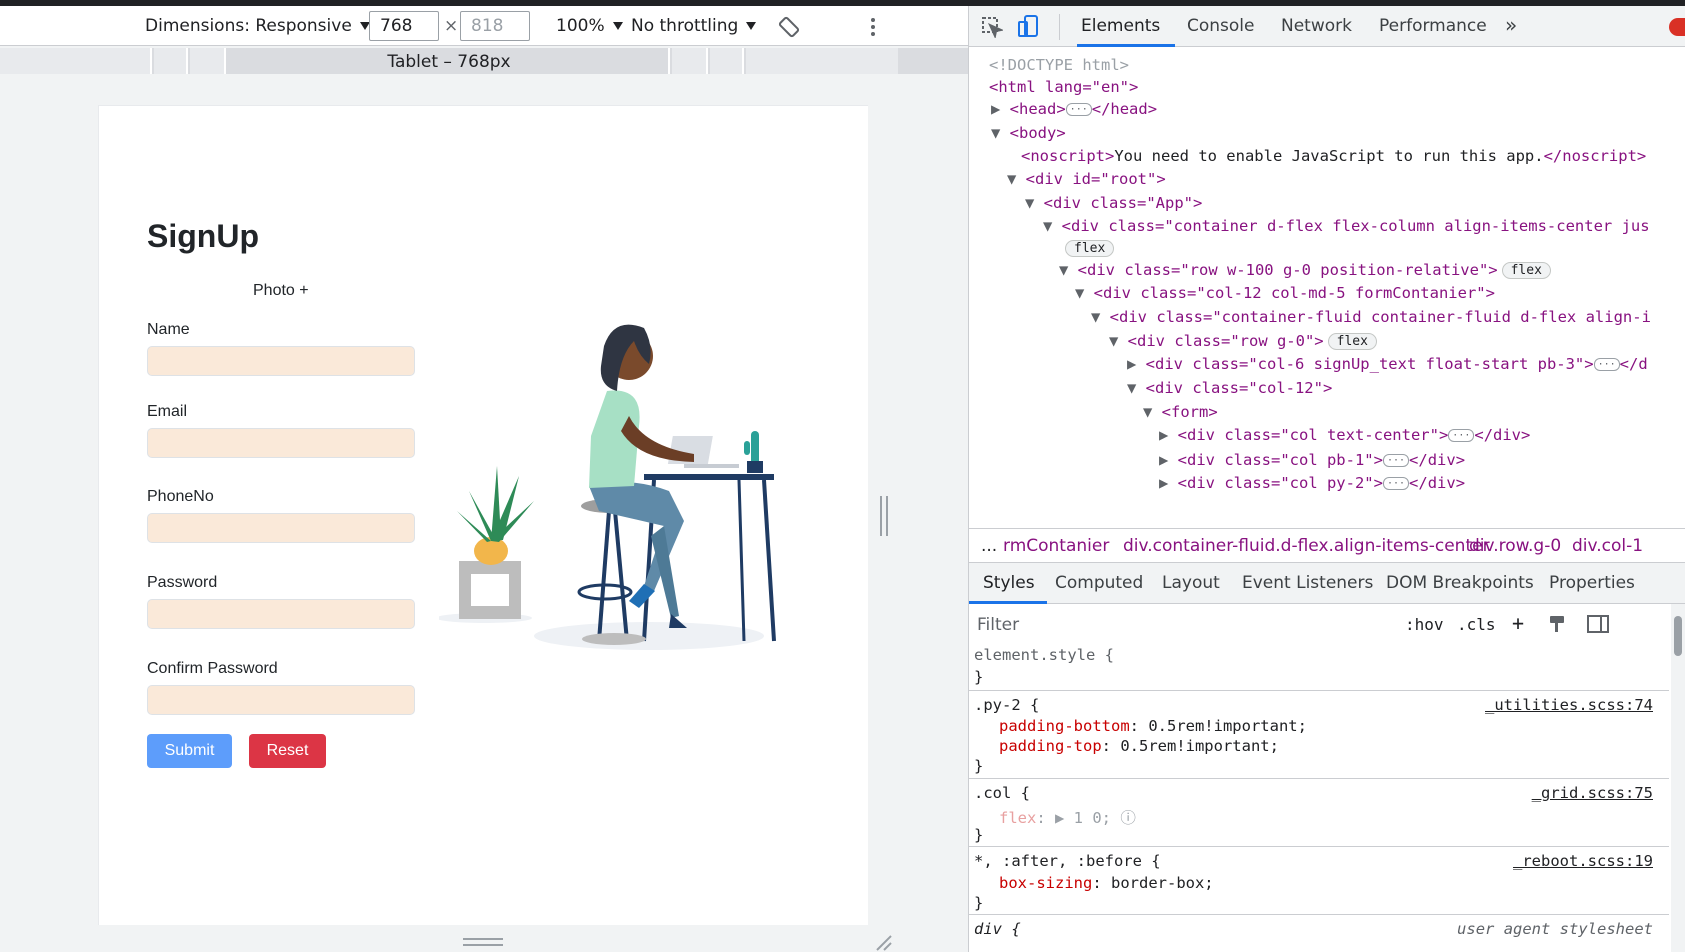 The image size is (1685, 952). I want to click on tab-network: Network, so click(1316, 26).